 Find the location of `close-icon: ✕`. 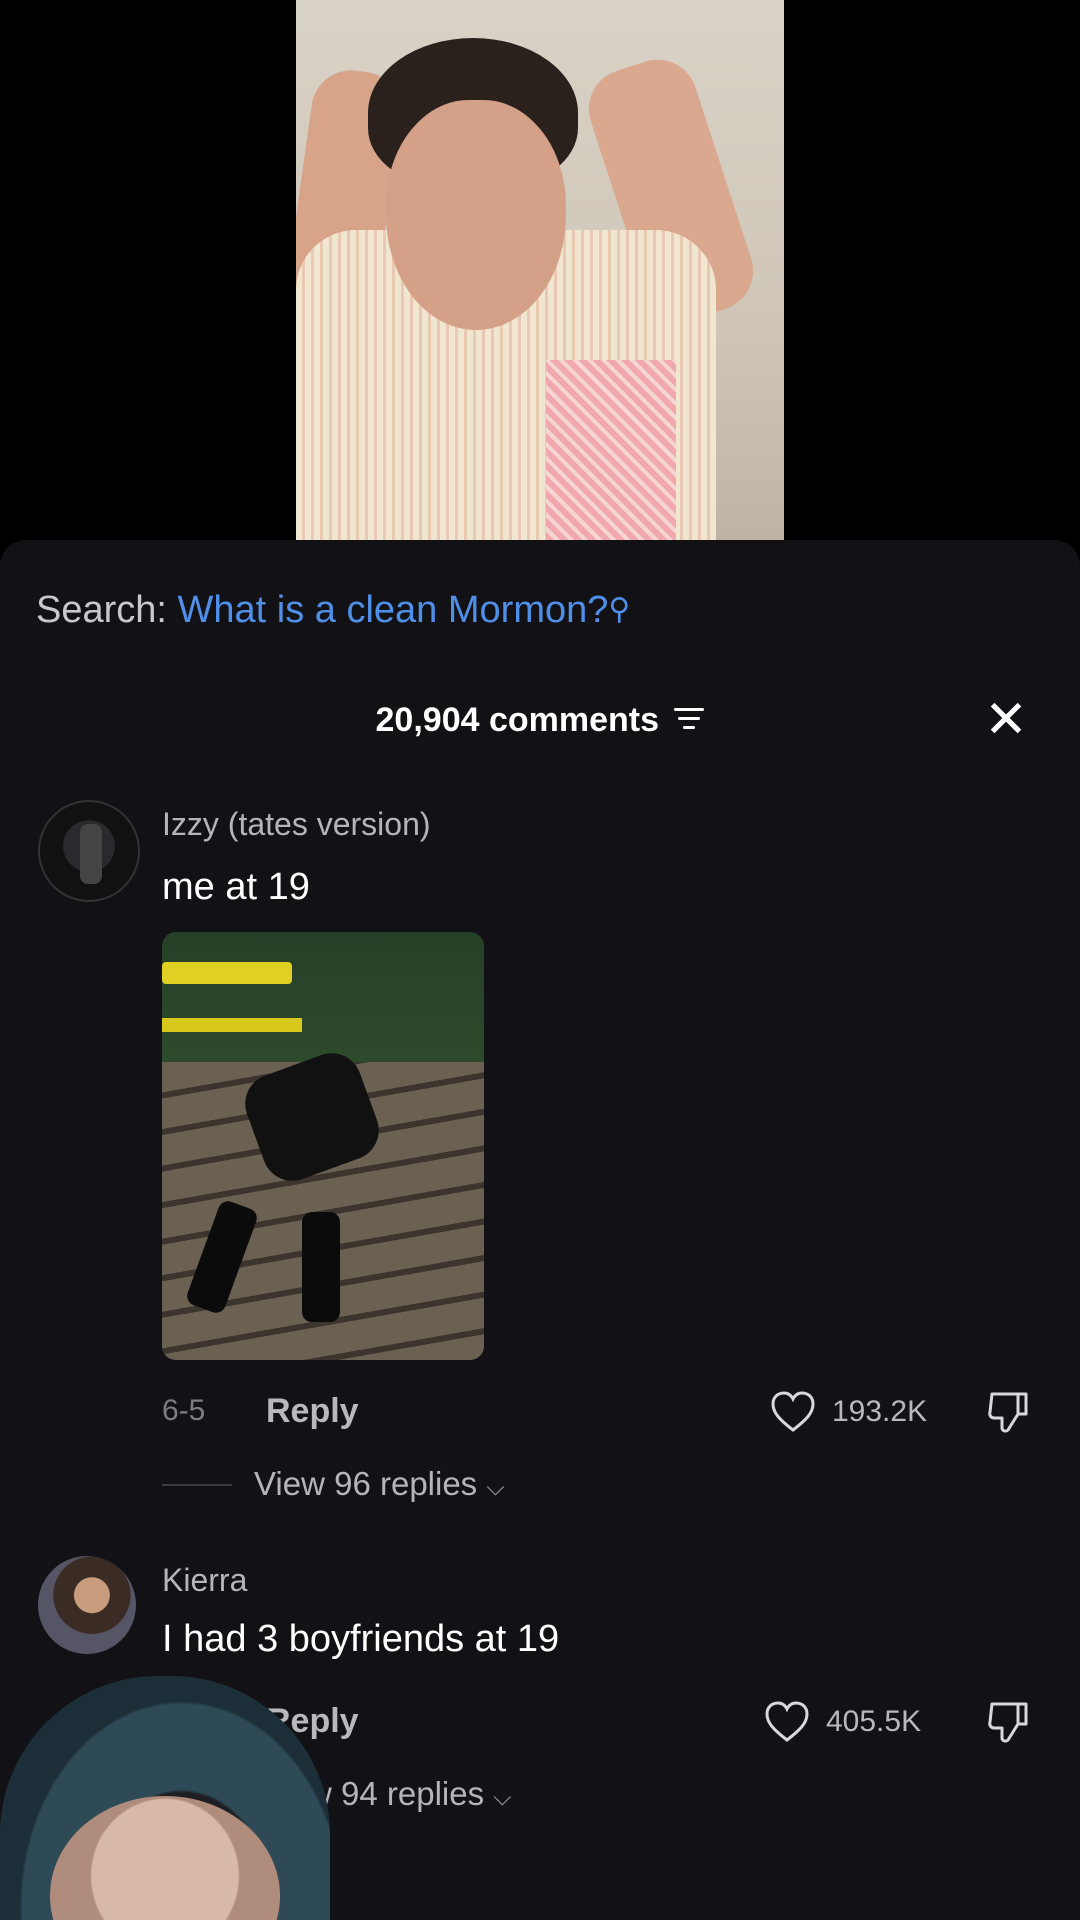

close-icon: ✕ is located at coordinates (1006, 720).